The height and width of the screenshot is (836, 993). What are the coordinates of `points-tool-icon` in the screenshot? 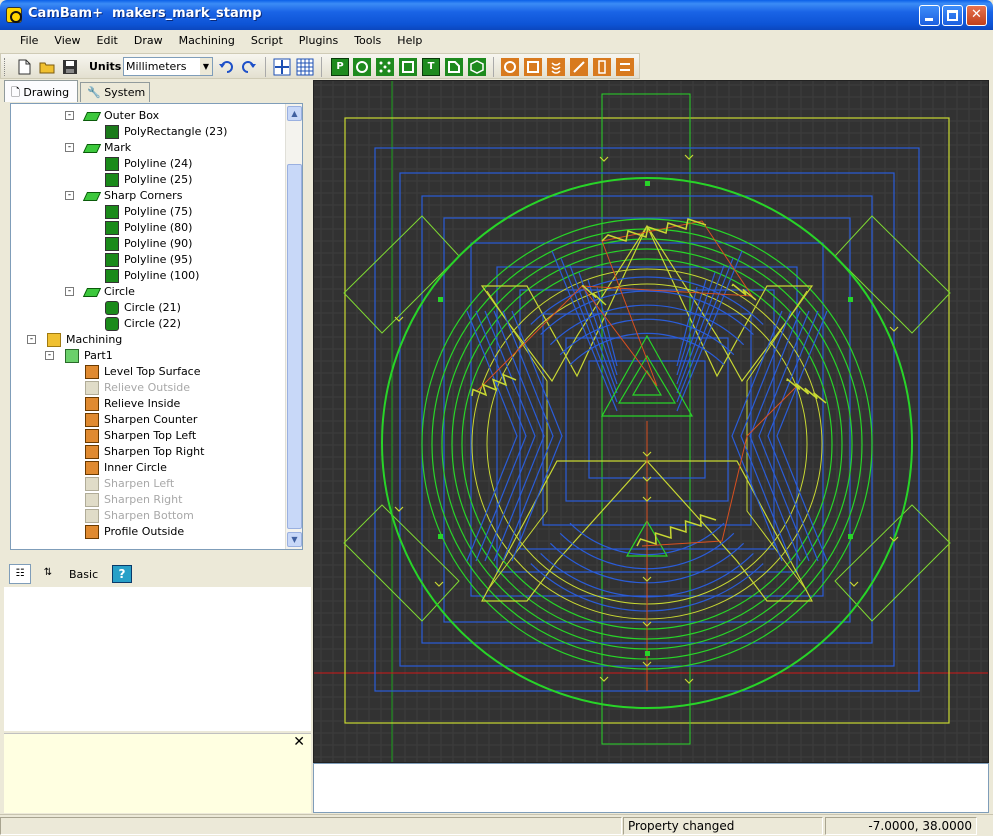 It's located at (385, 67).